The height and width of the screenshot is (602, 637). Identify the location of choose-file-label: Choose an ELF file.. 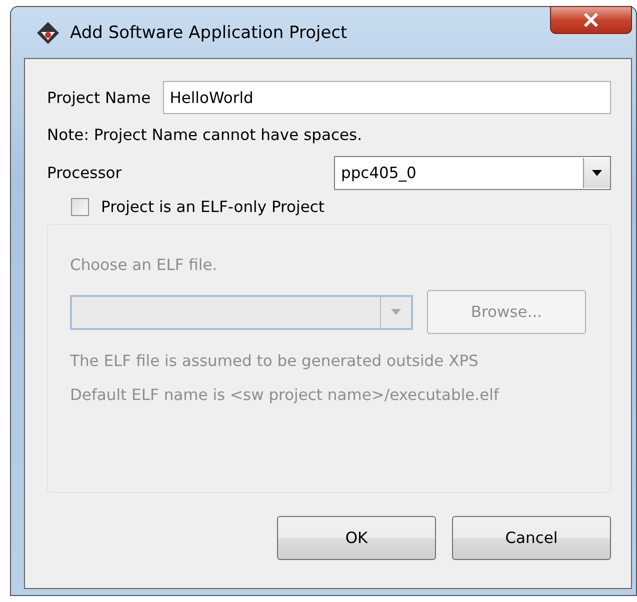
(144, 265).